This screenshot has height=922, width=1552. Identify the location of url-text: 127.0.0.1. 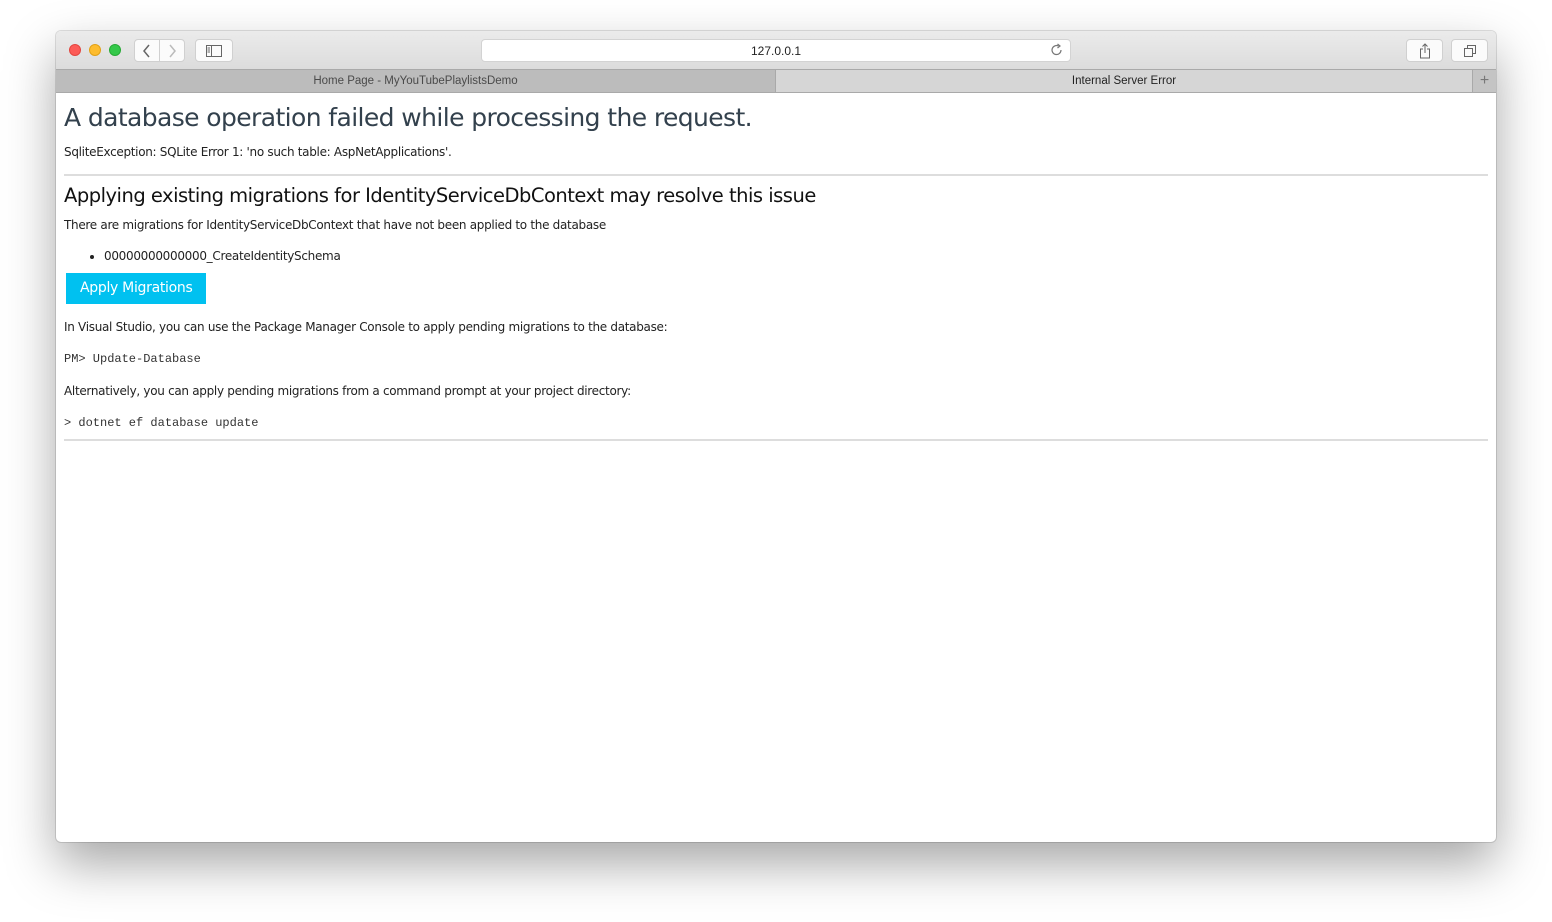
(776, 50).